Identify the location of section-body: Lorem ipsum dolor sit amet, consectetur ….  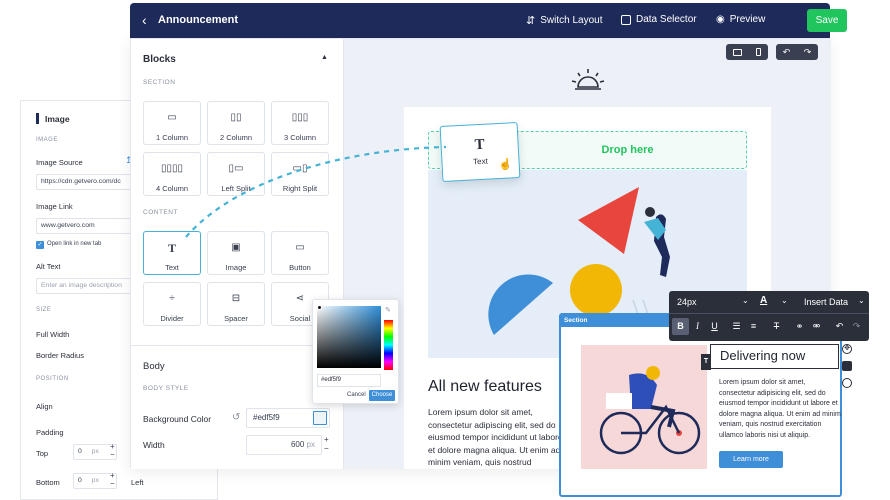
(780, 409).